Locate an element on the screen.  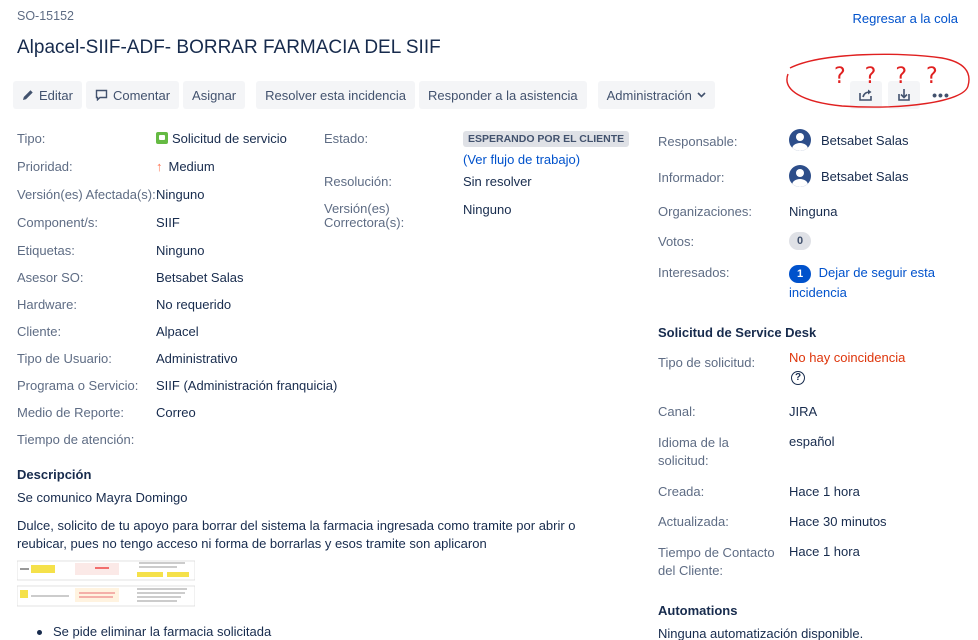
fix-version-label-line: Correctora(s): is located at coordinates (364, 222).